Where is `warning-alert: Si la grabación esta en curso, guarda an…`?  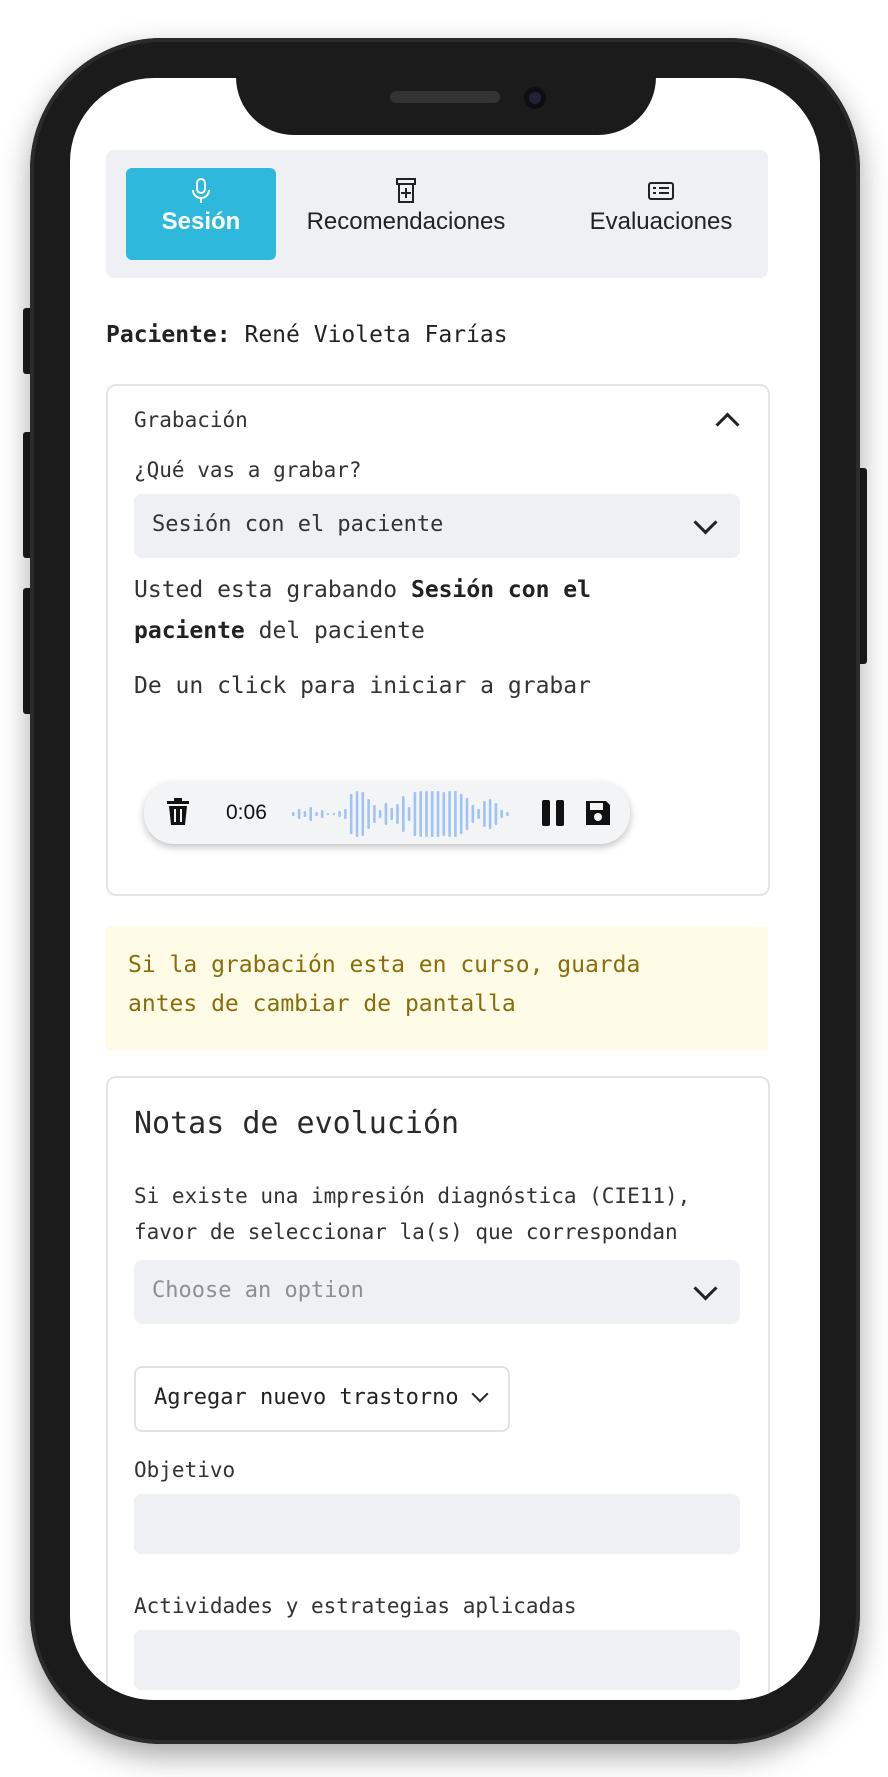 warning-alert: Si la grabación esta en curso, guarda an… is located at coordinates (437, 988).